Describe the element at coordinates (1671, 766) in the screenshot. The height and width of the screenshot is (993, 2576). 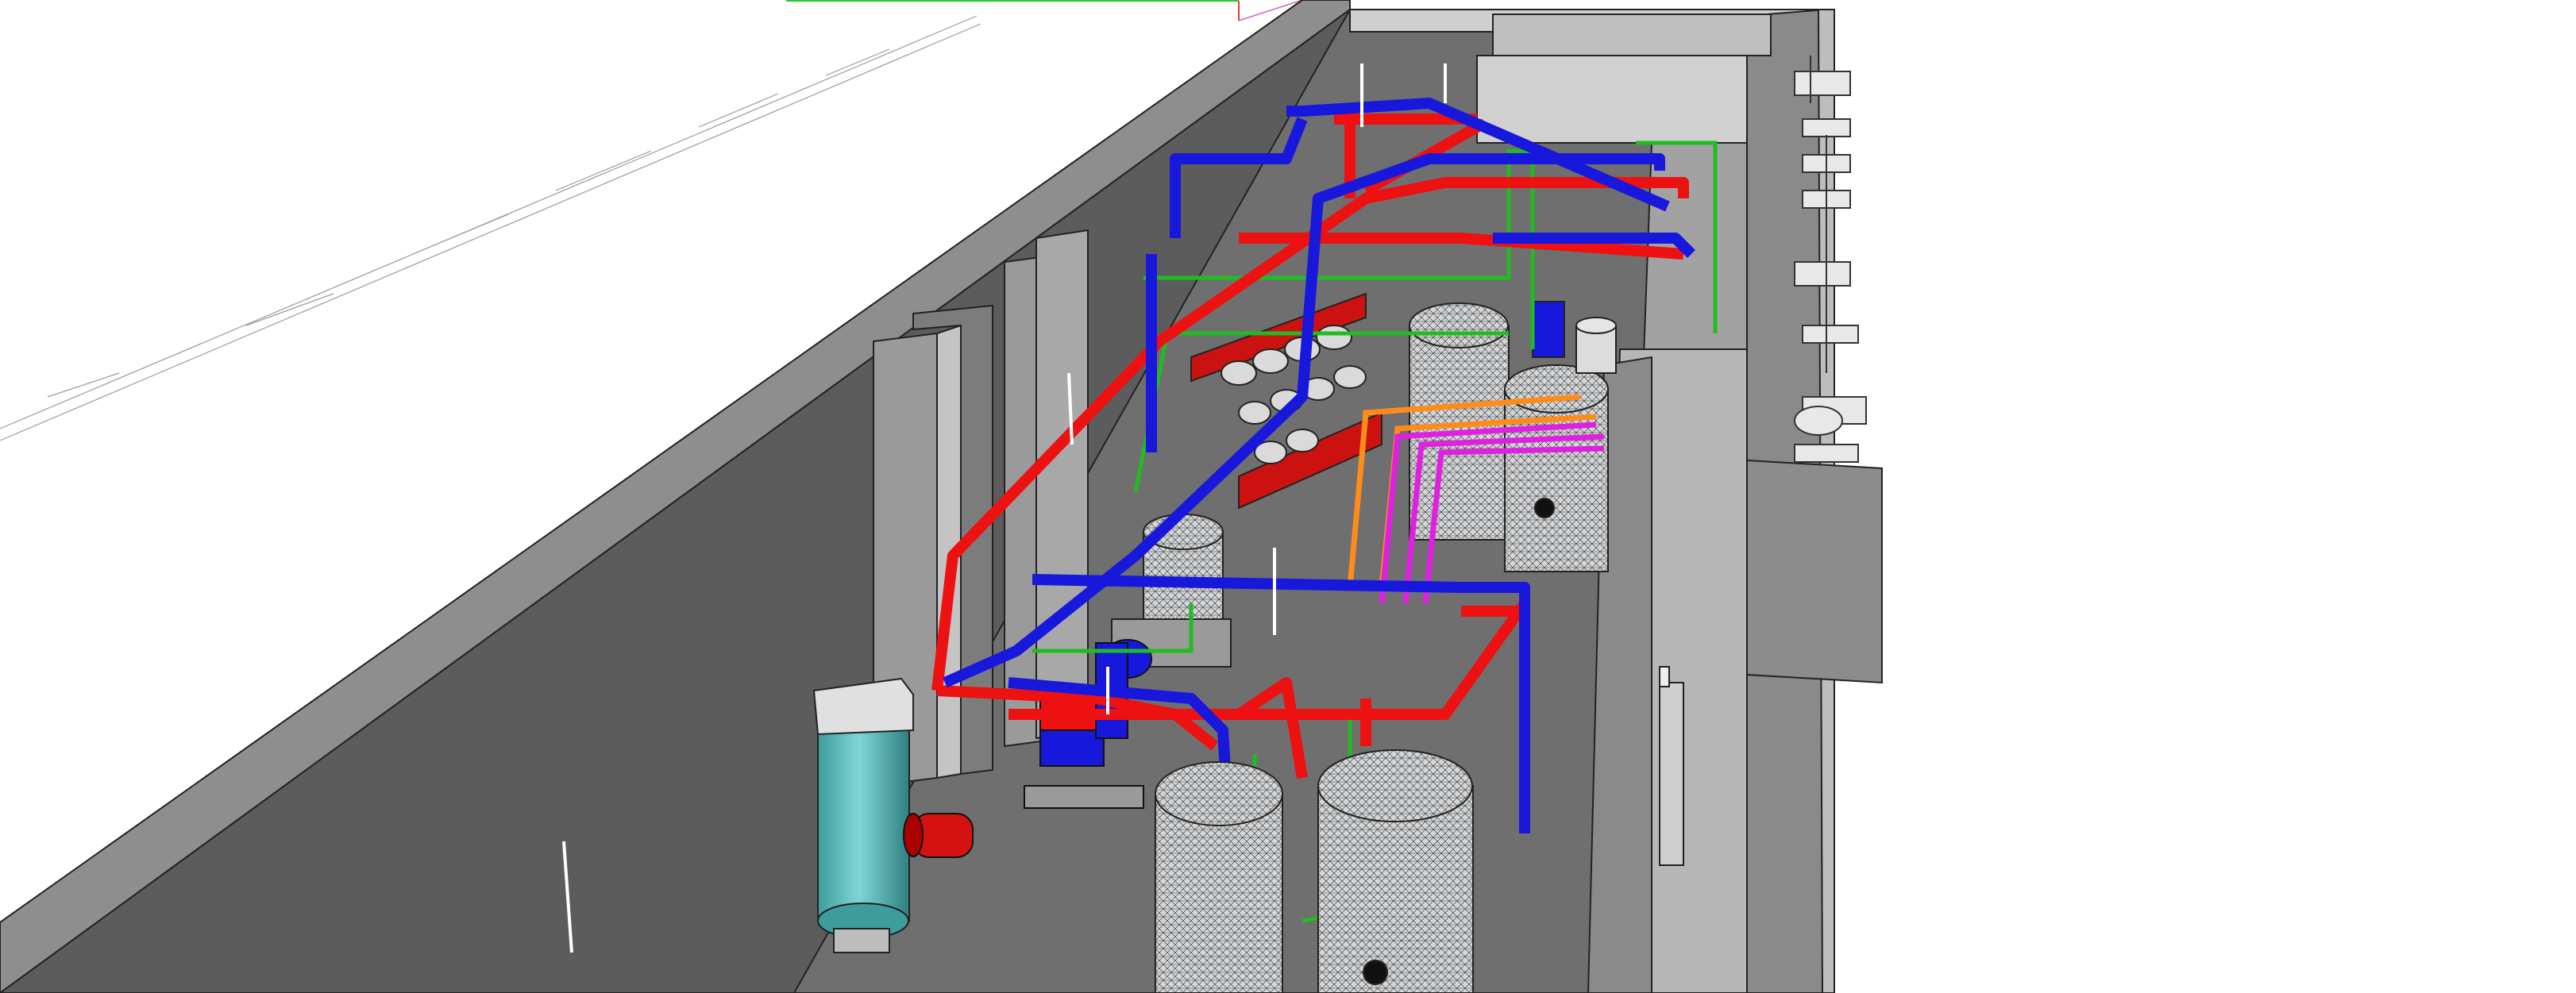
I see `wall-fixture` at that location.